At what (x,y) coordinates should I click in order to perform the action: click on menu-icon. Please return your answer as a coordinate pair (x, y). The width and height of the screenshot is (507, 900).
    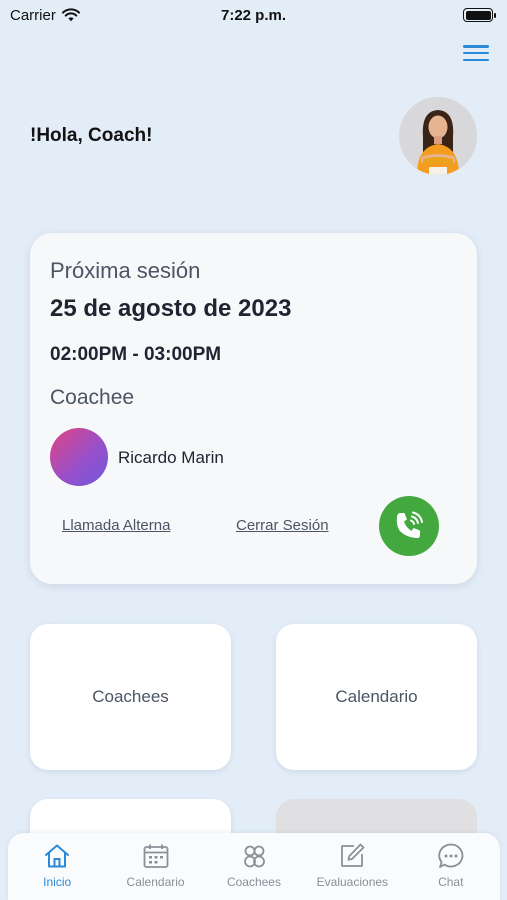
    Looking at the image, I should click on (476, 53).